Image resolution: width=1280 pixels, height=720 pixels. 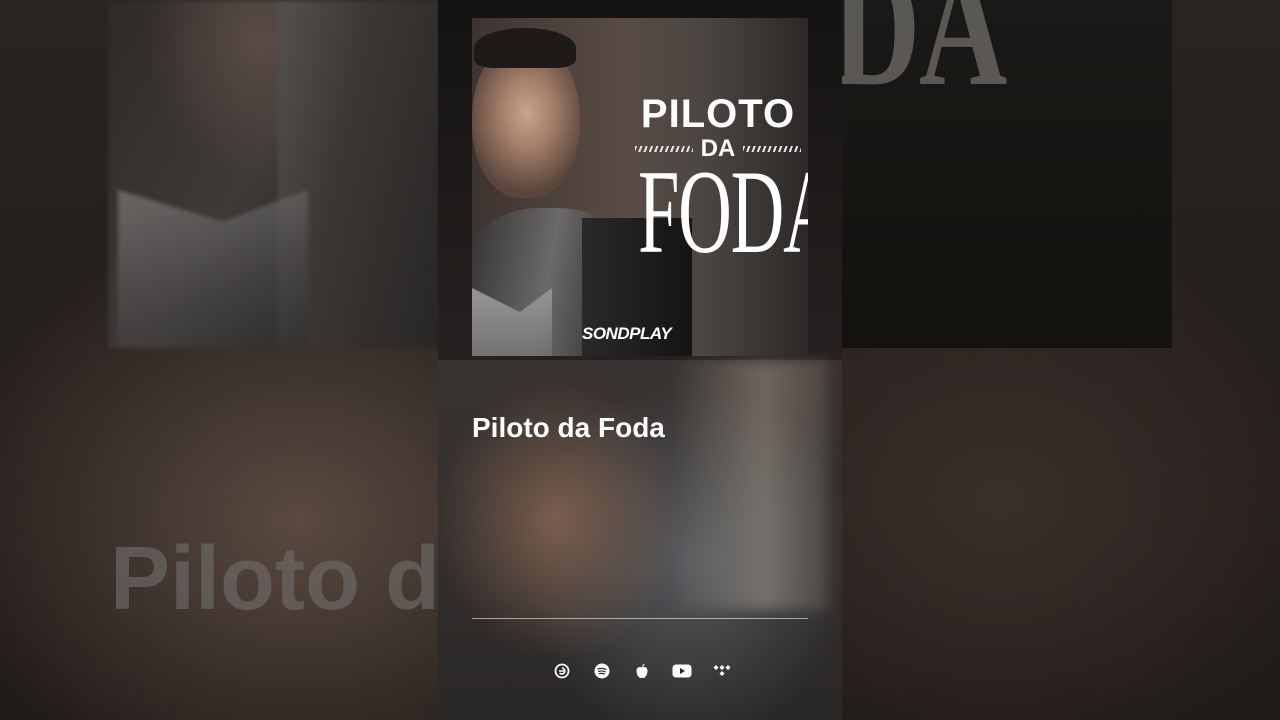 I want to click on blurred-shirt, so click(x=213, y=269).